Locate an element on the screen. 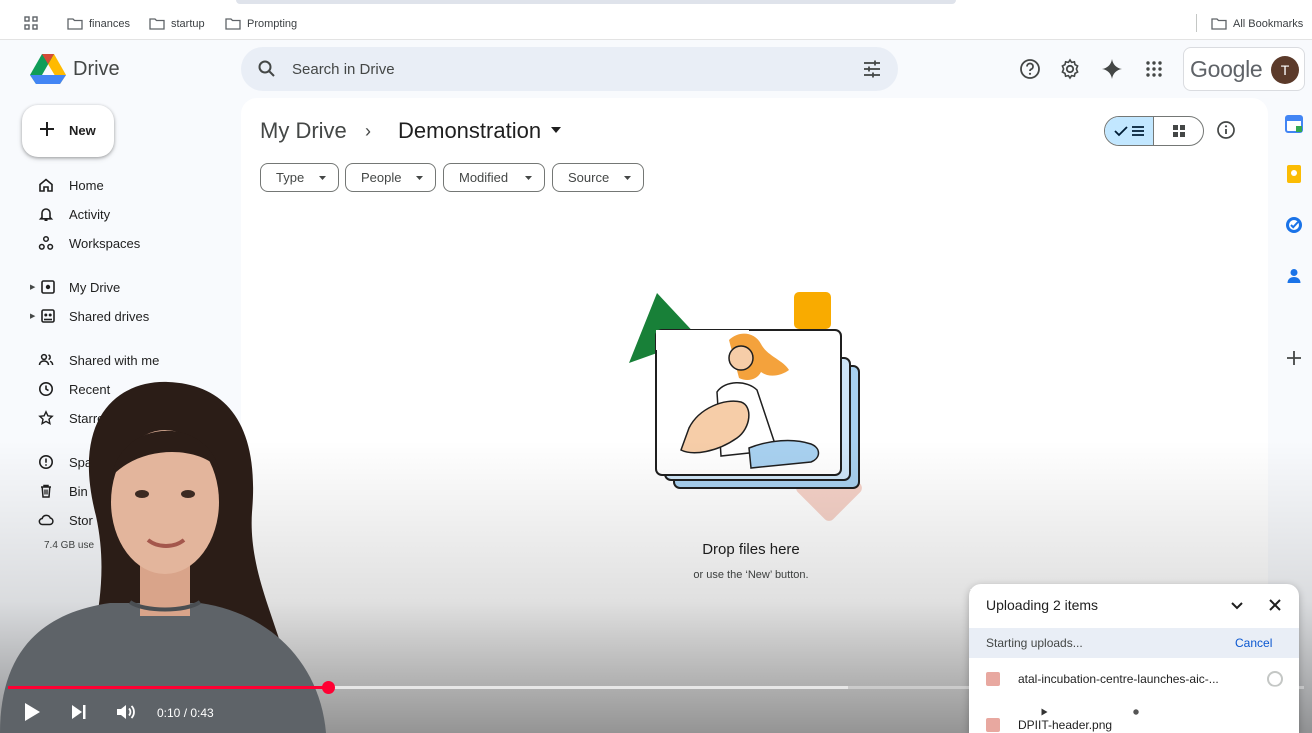  bookmark-startup: startup is located at coordinates (177, 24).